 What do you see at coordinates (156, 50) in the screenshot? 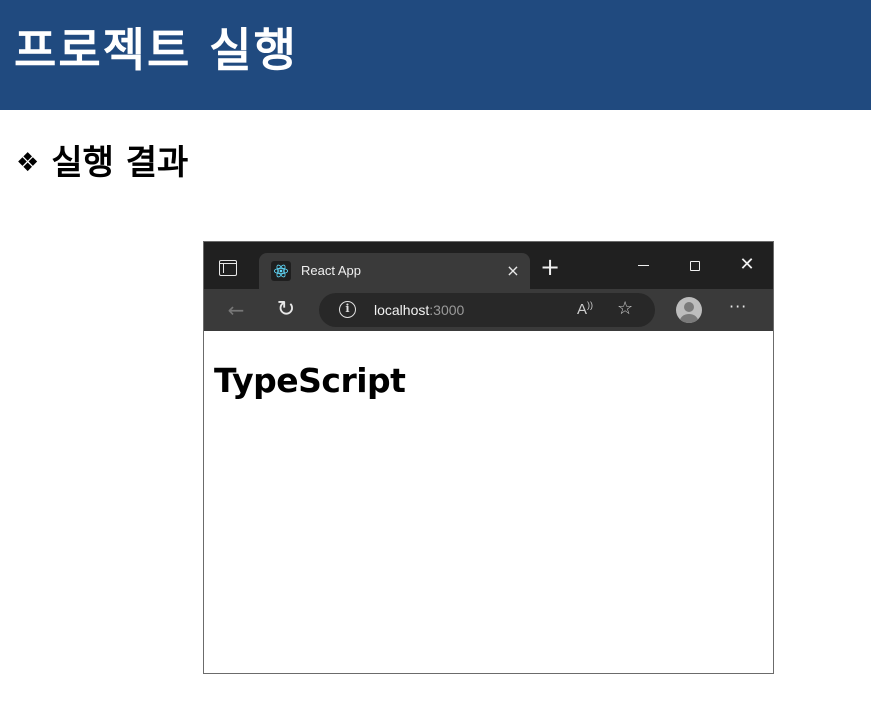
I see `slide-title: 프로젝트 실행` at bounding box center [156, 50].